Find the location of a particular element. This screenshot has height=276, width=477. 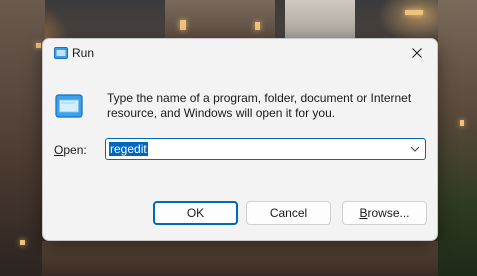

window-title: Run is located at coordinates (83, 53).